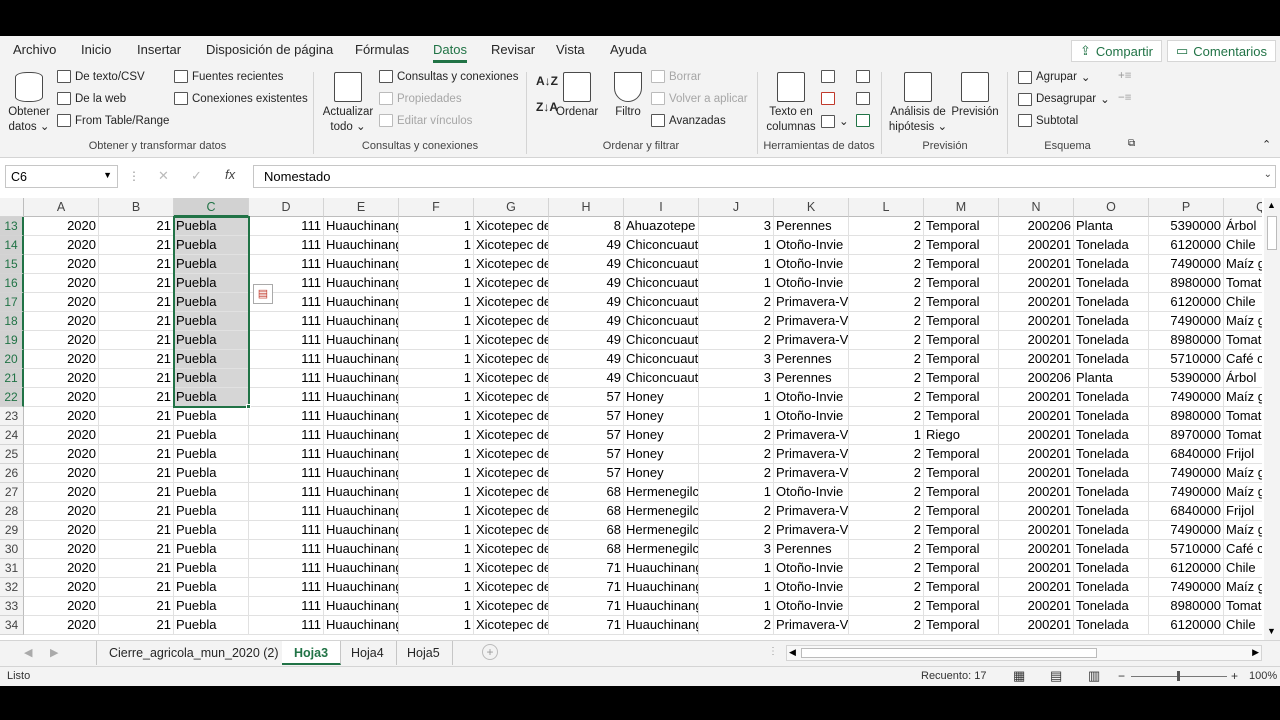  I want to click on row-header: 31, so click(12, 568).